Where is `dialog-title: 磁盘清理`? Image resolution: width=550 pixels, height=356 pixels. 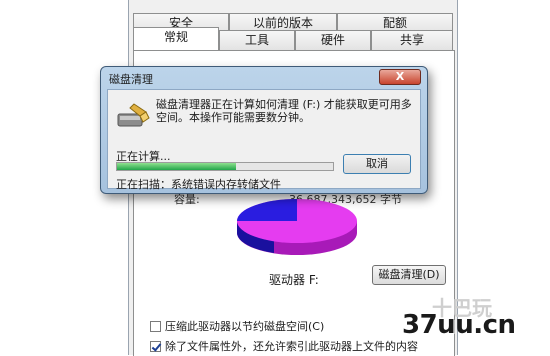 dialog-title: 磁盘清理 is located at coordinates (131, 79).